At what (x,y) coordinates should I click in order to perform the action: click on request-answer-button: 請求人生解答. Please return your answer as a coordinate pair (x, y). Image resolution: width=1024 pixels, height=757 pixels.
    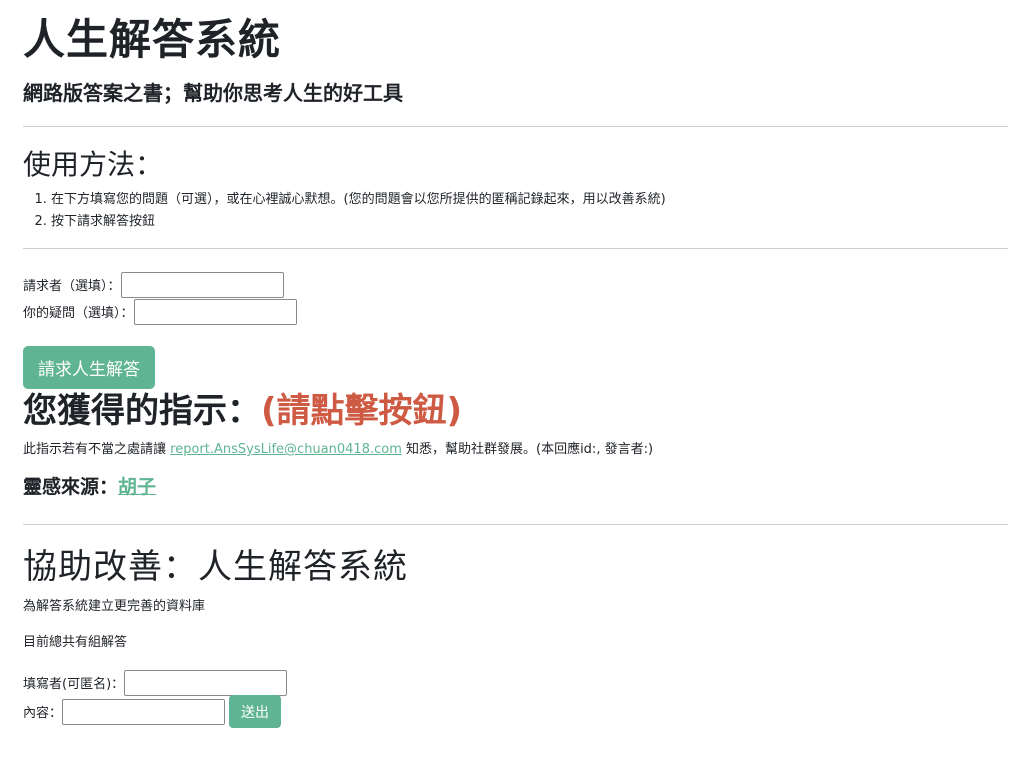
    Looking at the image, I should click on (89, 367).